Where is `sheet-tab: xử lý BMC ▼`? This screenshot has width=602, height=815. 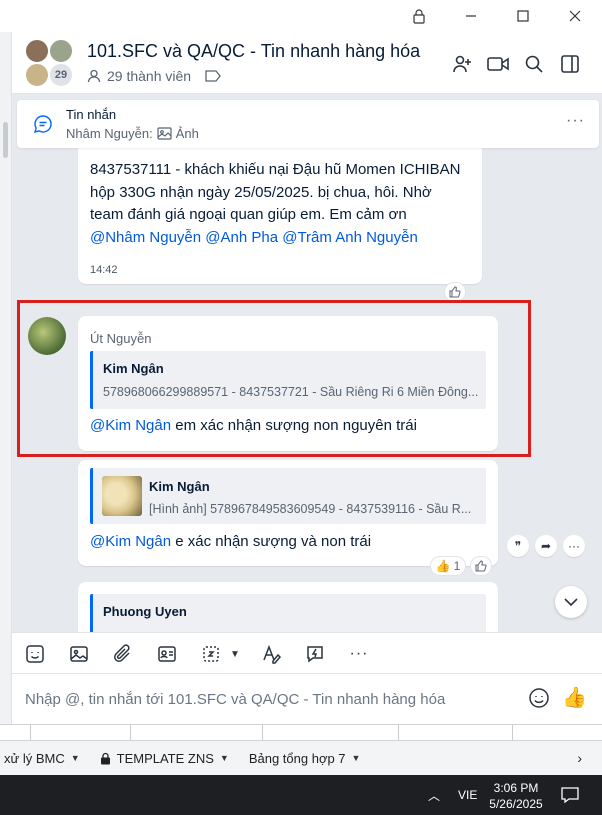 sheet-tab: xử lý BMC ▼ is located at coordinates (42, 758).